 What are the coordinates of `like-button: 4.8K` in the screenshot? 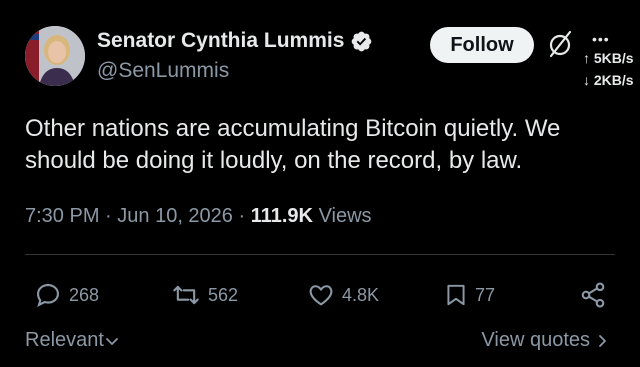 It's located at (342, 295).